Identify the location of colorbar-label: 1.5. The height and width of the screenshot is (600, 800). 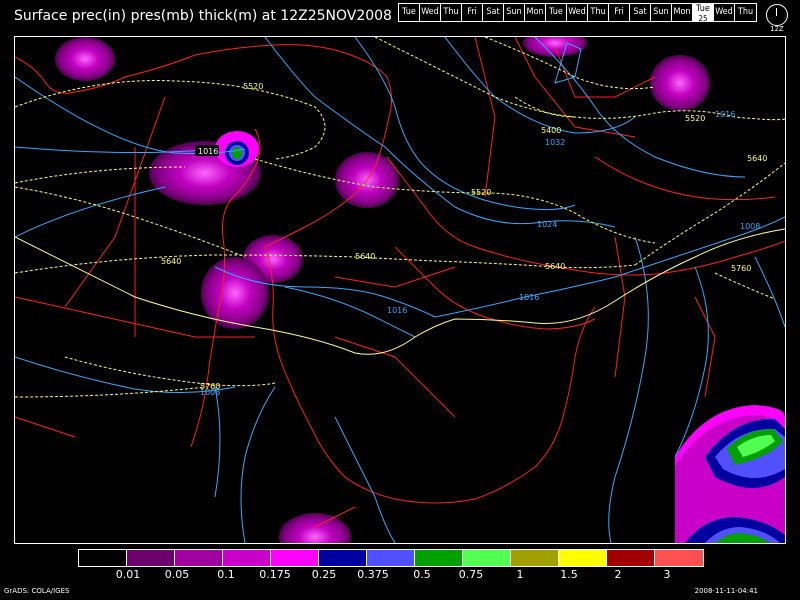
(569, 574).